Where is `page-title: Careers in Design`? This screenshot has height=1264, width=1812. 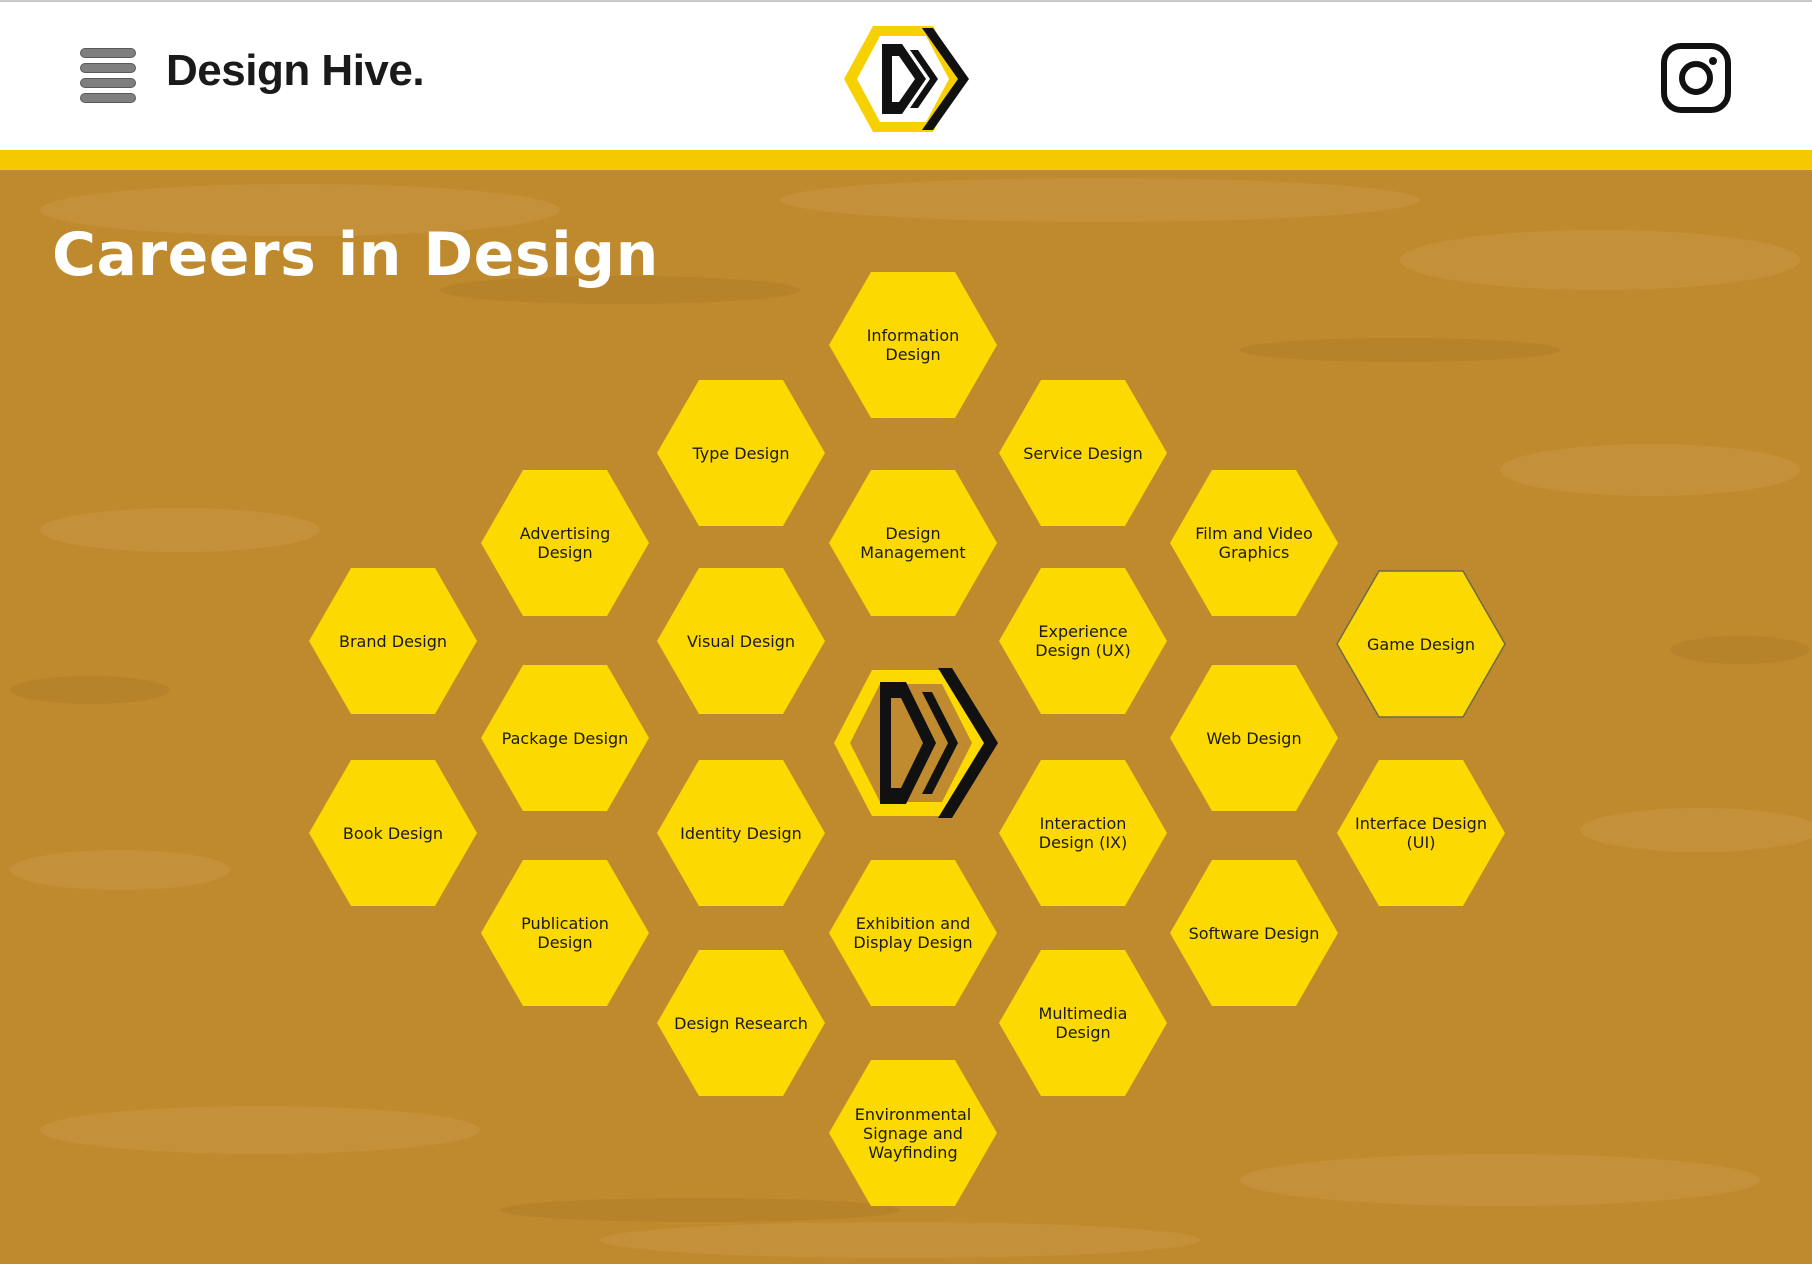 page-title: Careers in Design is located at coordinates (355, 255).